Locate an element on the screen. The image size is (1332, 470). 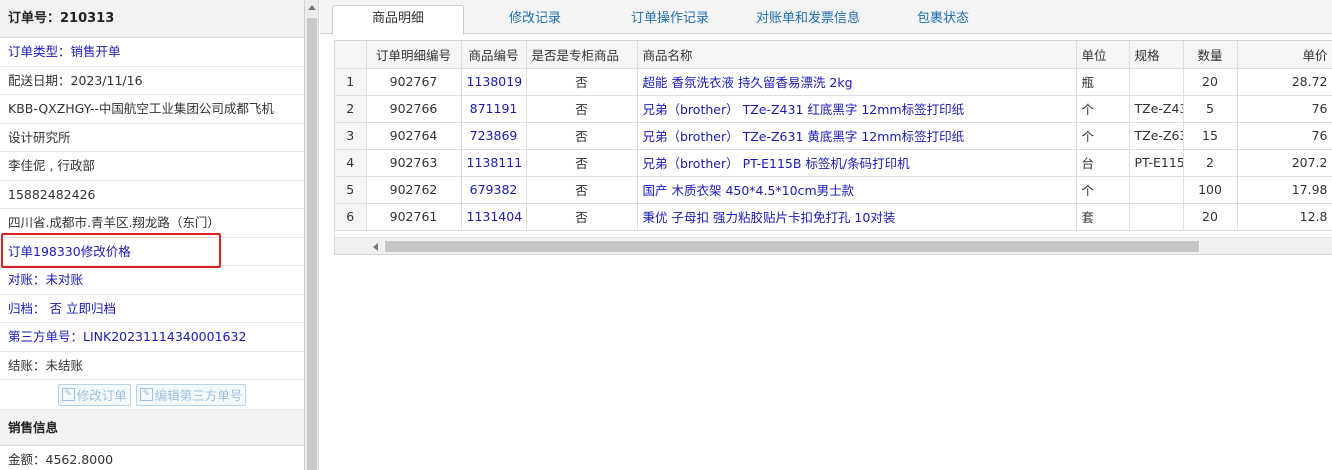
scroll-up-arrow-icon is located at coordinates (312, 7).